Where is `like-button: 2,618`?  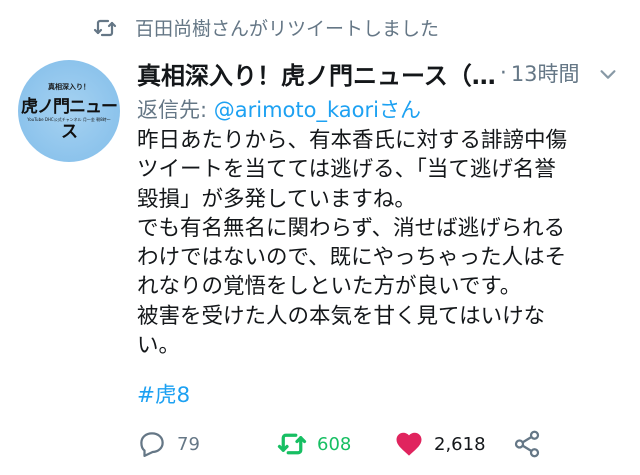
like-button: 2,618 is located at coordinates (440, 444).